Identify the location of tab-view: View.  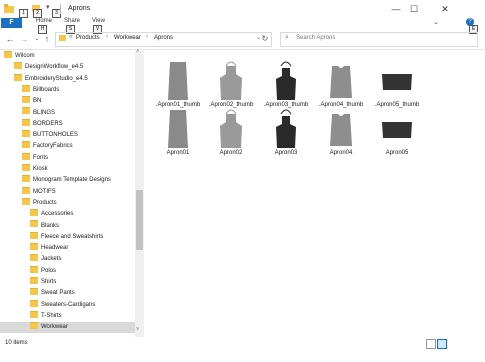
(98, 21).